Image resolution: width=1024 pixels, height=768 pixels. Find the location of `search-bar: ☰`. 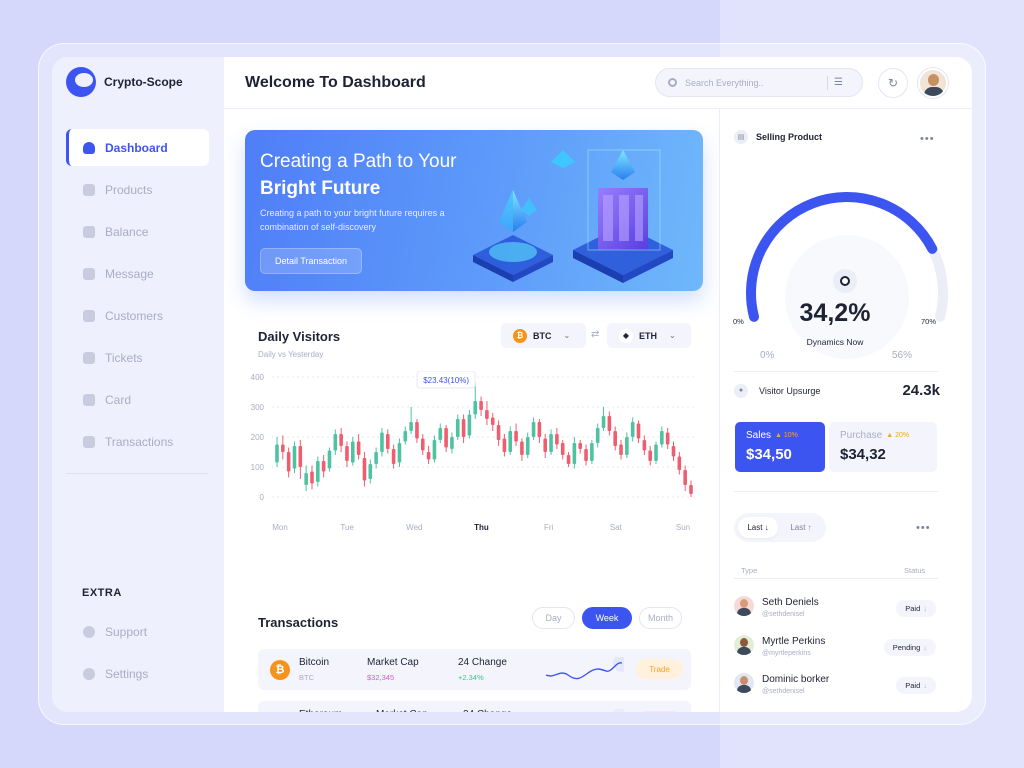

search-bar: ☰ is located at coordinates (759, 82).